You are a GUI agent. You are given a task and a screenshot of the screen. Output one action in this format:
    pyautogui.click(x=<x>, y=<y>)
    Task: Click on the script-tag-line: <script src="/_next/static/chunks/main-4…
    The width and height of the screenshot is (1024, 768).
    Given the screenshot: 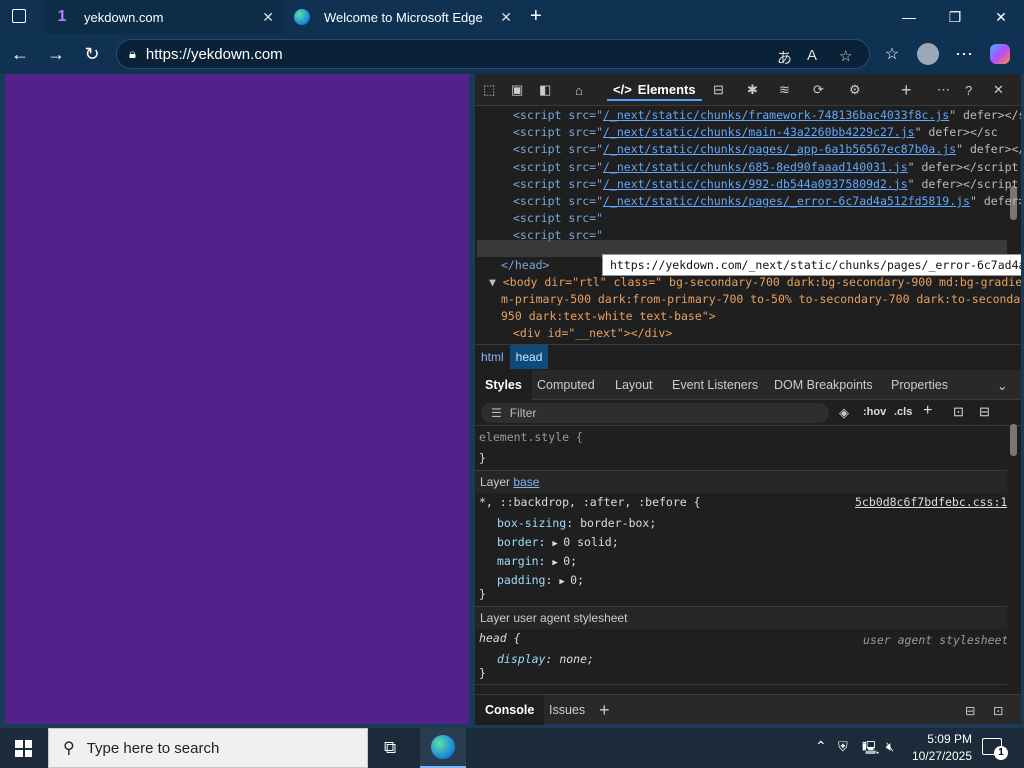 What is the action you would take?
    pyautogui.click(x=755, y=132)
    